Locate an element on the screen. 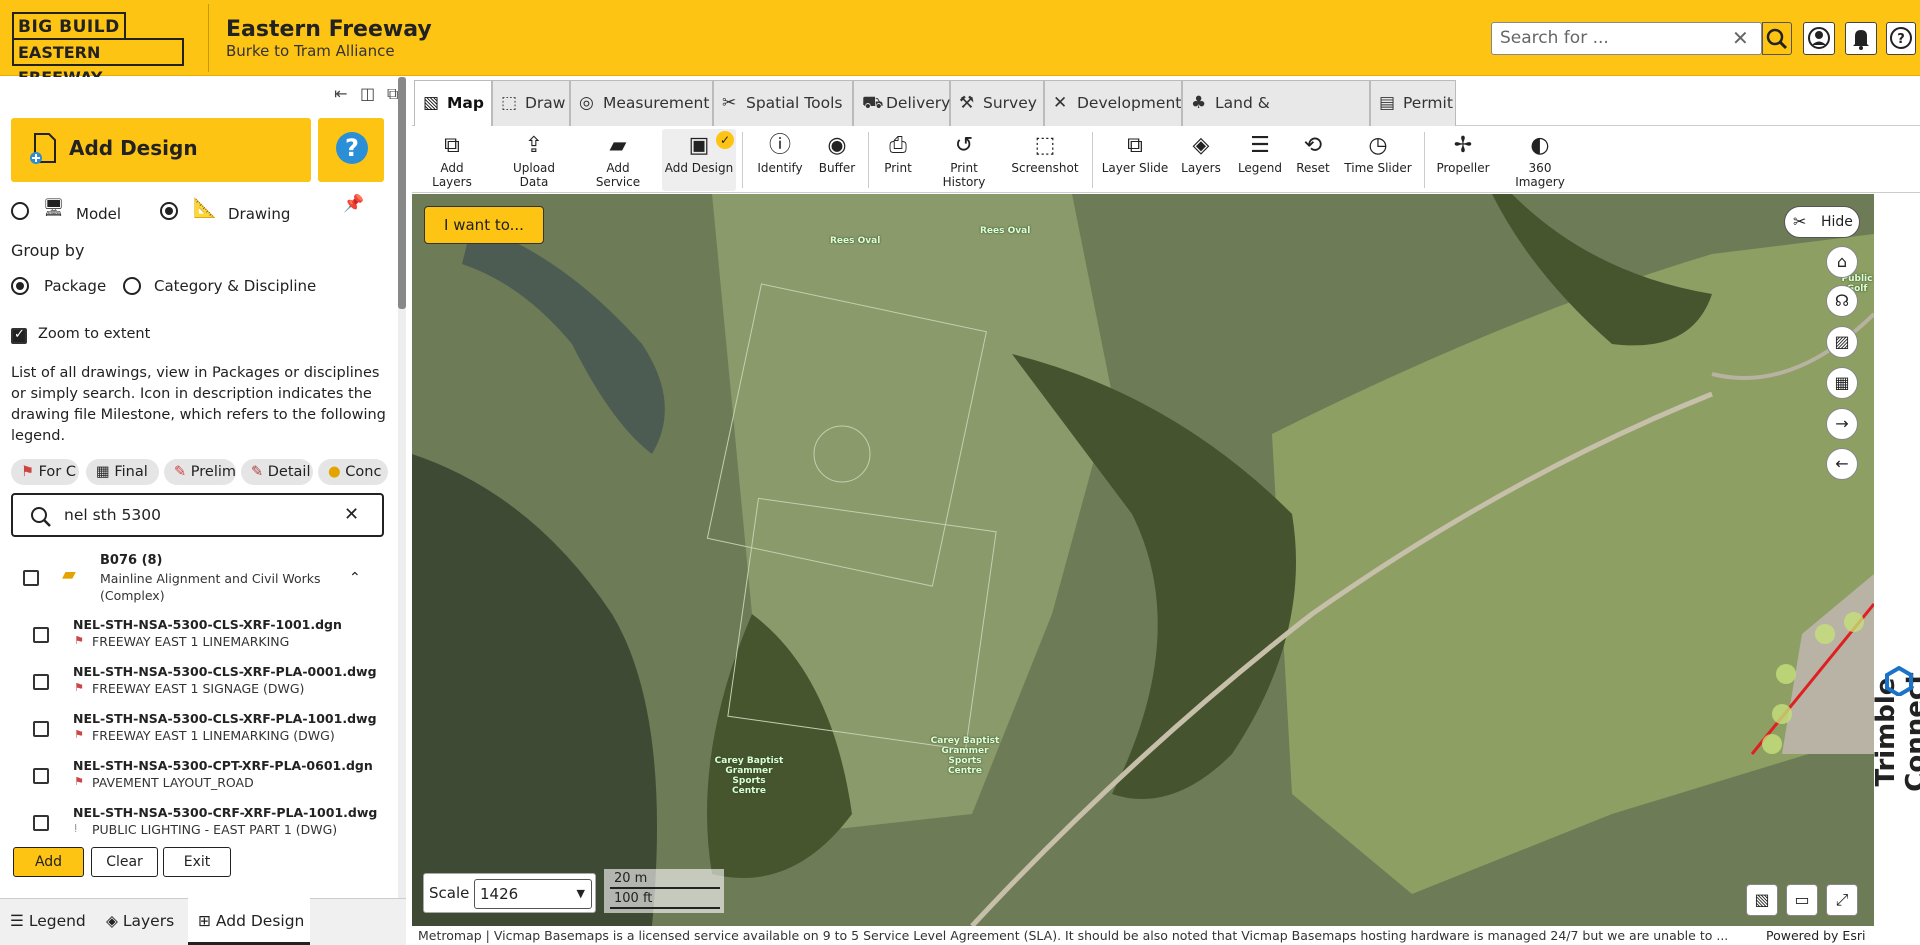  add-button: Add is located at coordinates (48, 862).